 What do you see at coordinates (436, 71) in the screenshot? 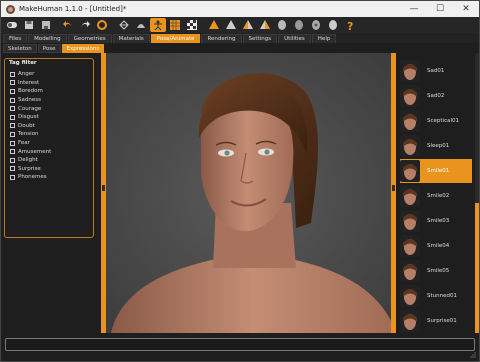
I see `expression-item-sad01: Sad01` at bounding box center [436, 71].